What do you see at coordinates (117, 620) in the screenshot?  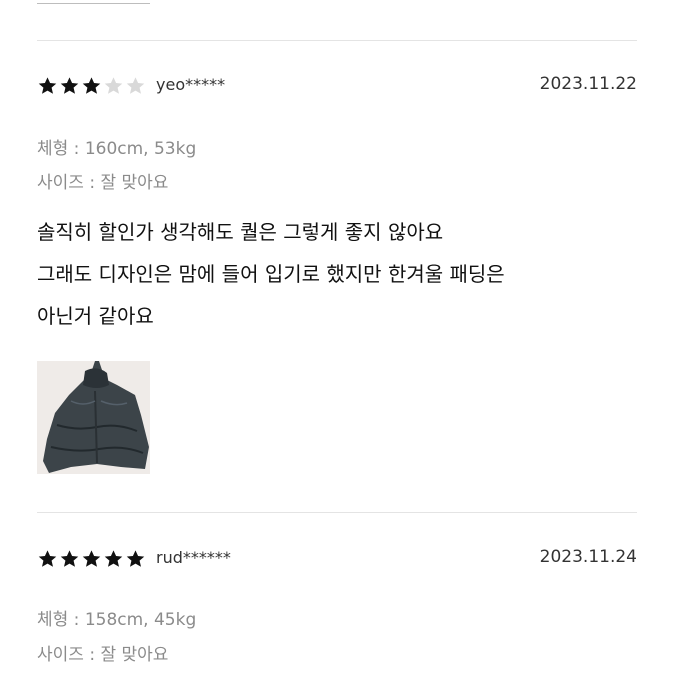 I see `body-info: 체형 : 158cm, 45kg` at bounding box center [117, 620].